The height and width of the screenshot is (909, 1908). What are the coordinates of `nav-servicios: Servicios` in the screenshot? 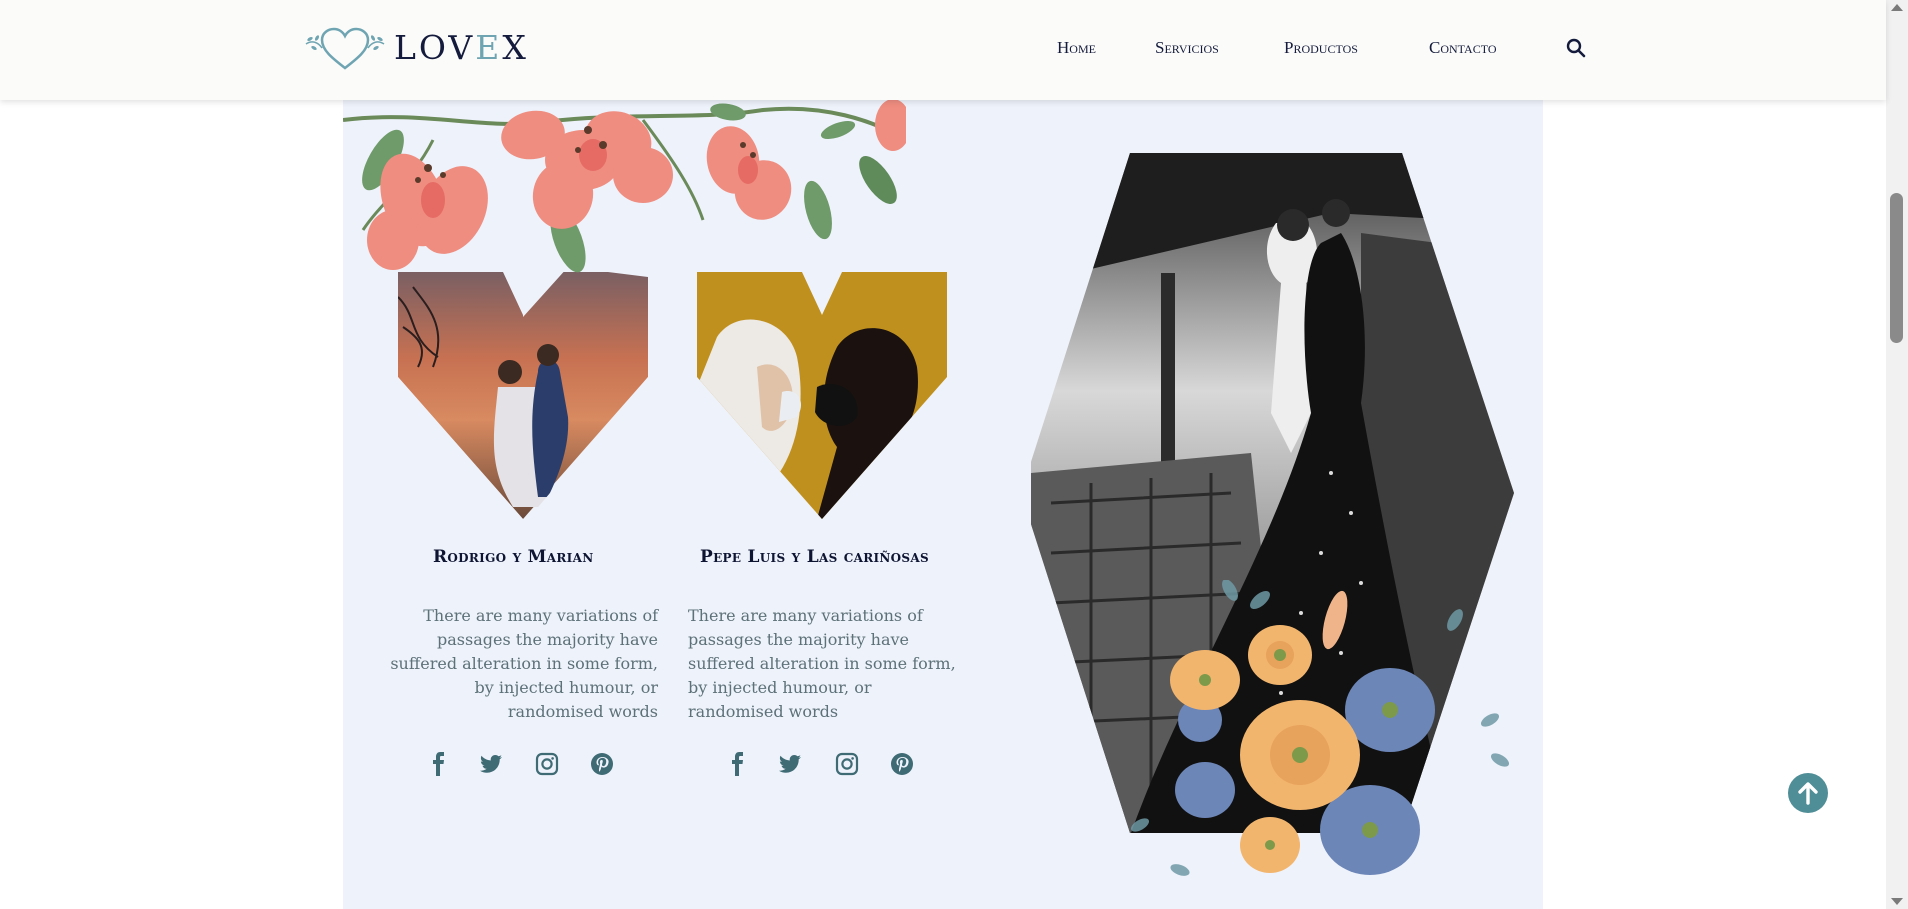 It's located at (1187, 48).